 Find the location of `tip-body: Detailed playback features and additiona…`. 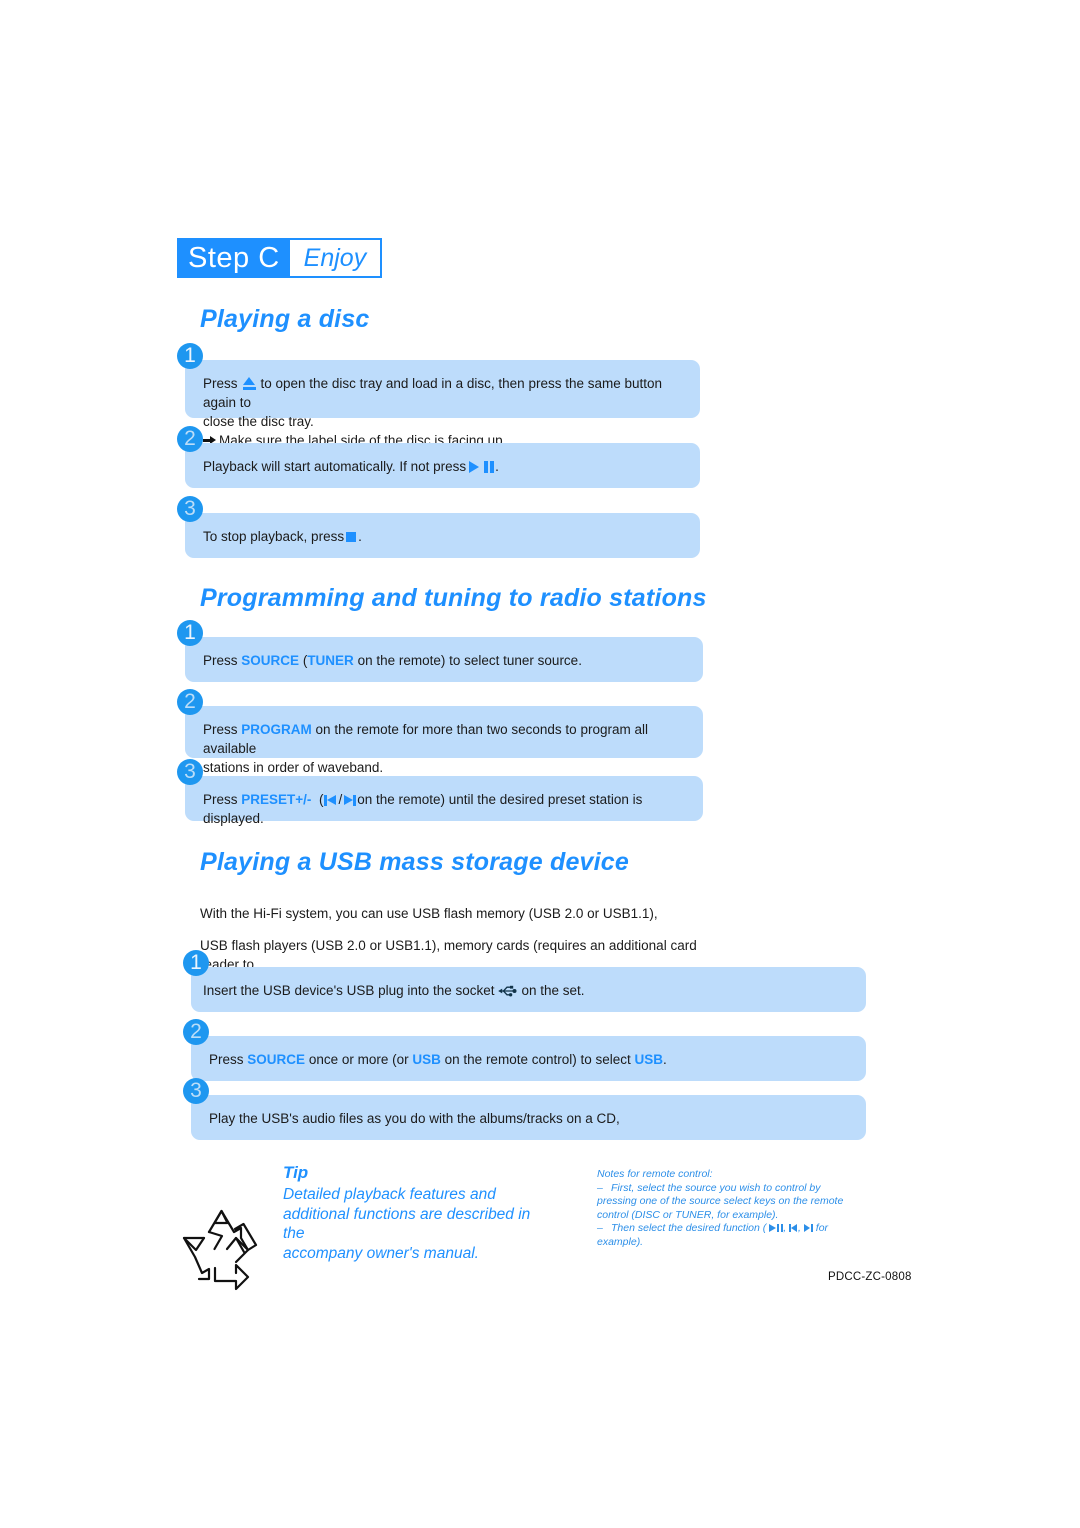

tip-body: Detailed playback features and additiona… is located at coordinates (415, 1224).